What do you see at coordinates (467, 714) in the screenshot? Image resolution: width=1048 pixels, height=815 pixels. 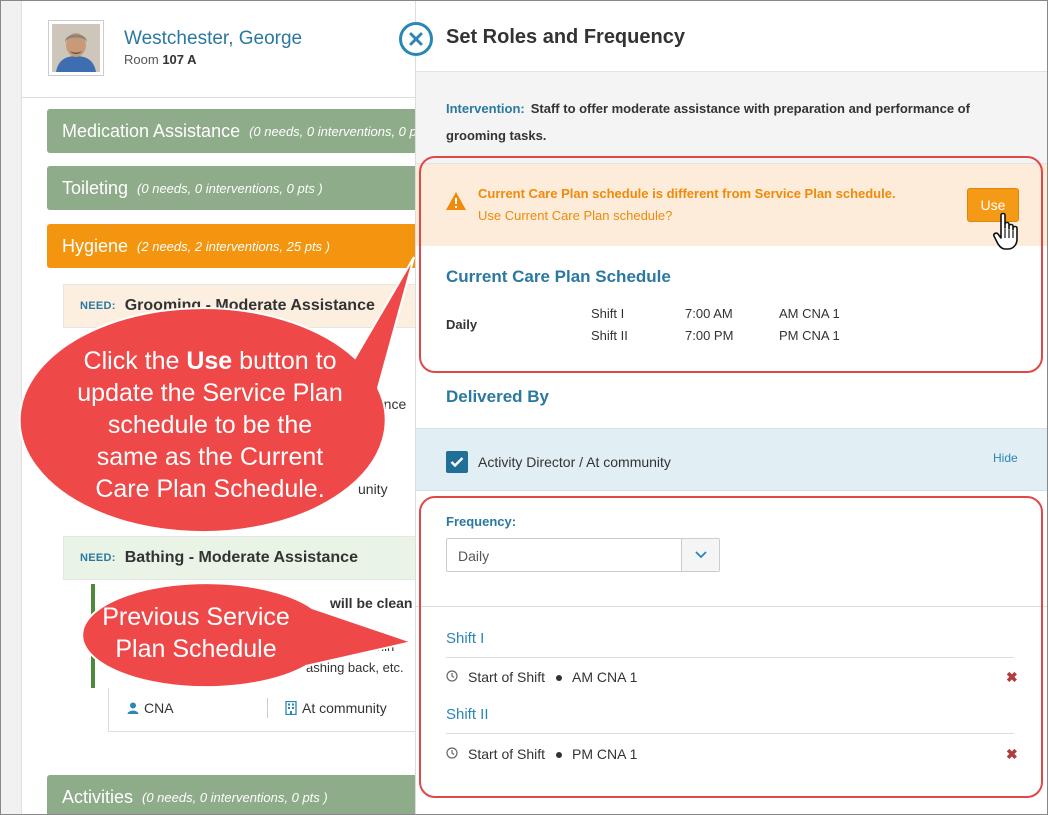 I see `shift-title: Shift II` at bounding box center [467, 714].